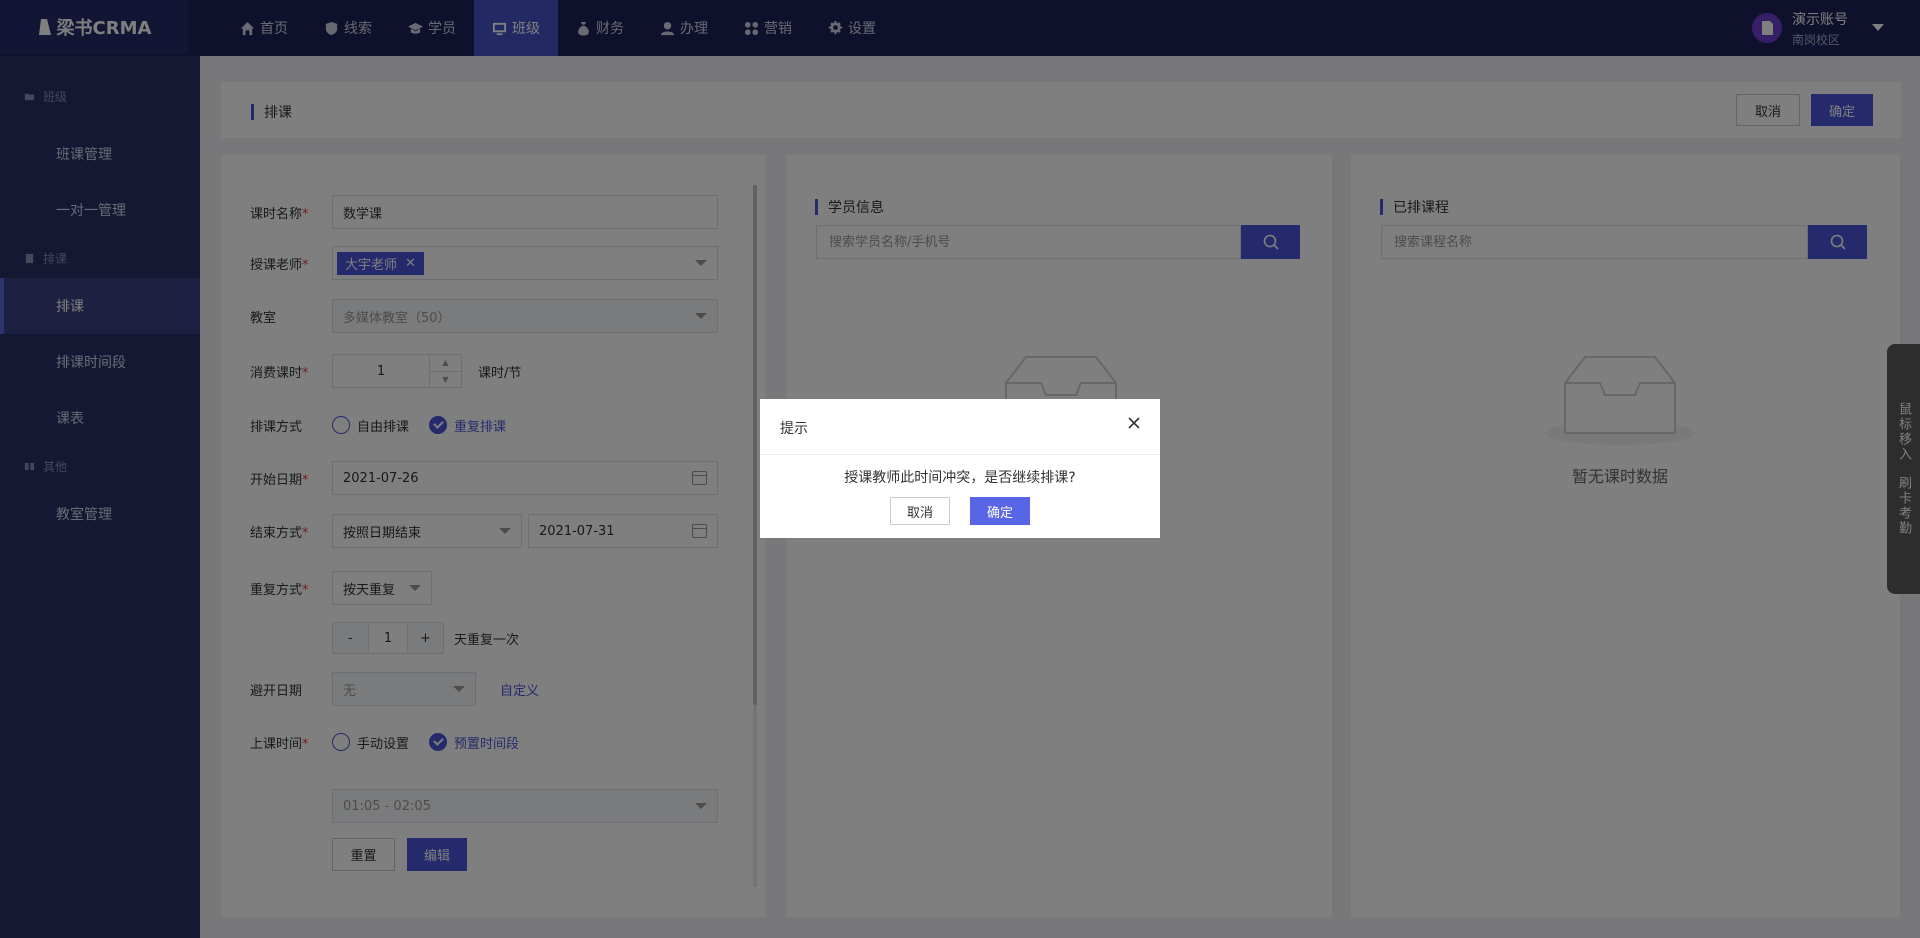 The height and width of the screenshot is (938, 1920). I want to click on dialog-confirm-button: 确定, so click(1000, 511).